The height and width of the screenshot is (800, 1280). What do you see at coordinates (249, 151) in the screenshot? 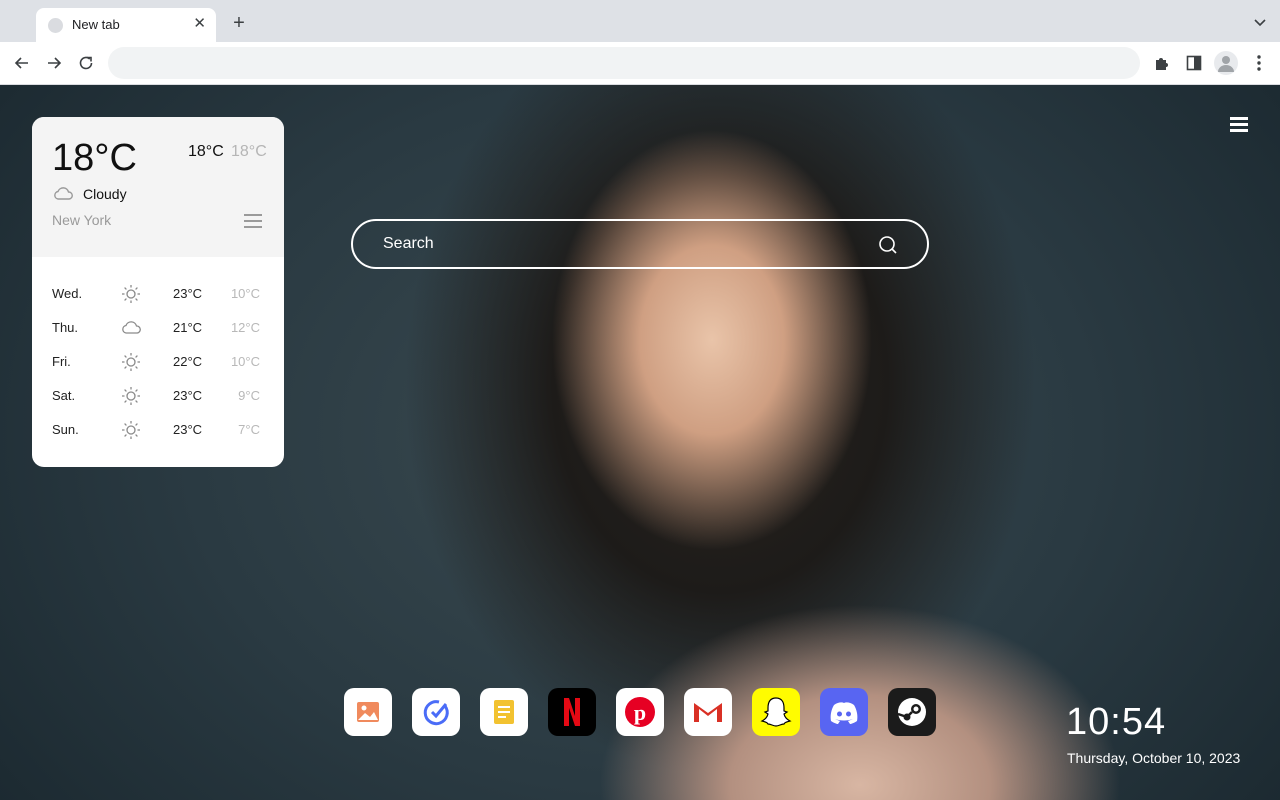
I see `today-low: 18°C` at bounding box center [249, 151].